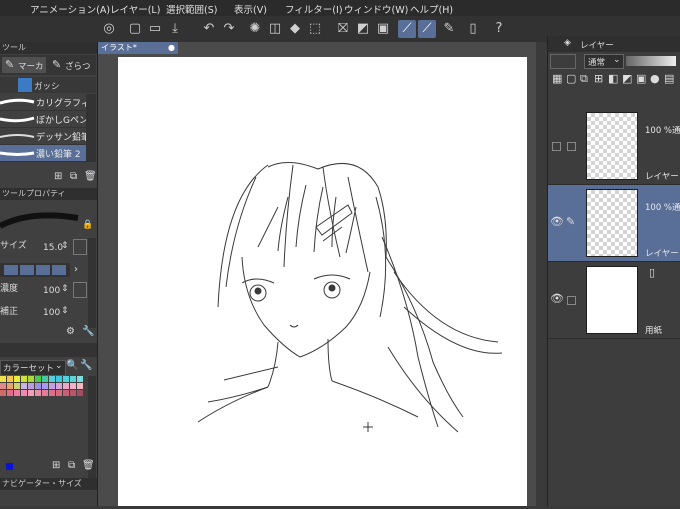 The height and width of the screenshot is (509, 680). I want to click on brush-calligraphy: カリグラフィ, so click(45, 102).